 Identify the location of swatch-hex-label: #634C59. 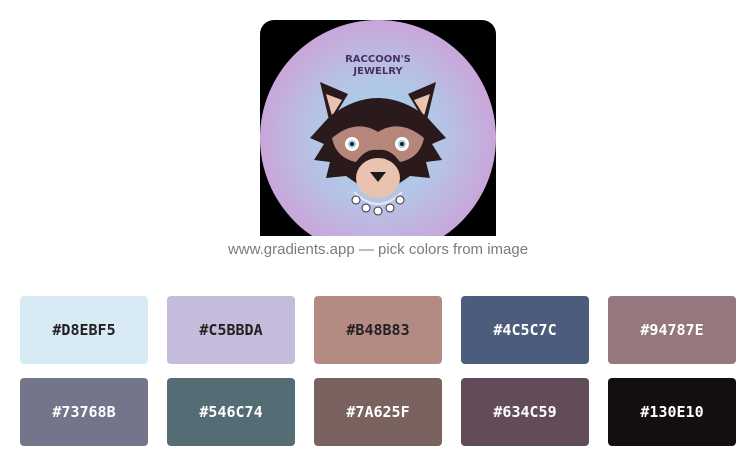
(525, 412).